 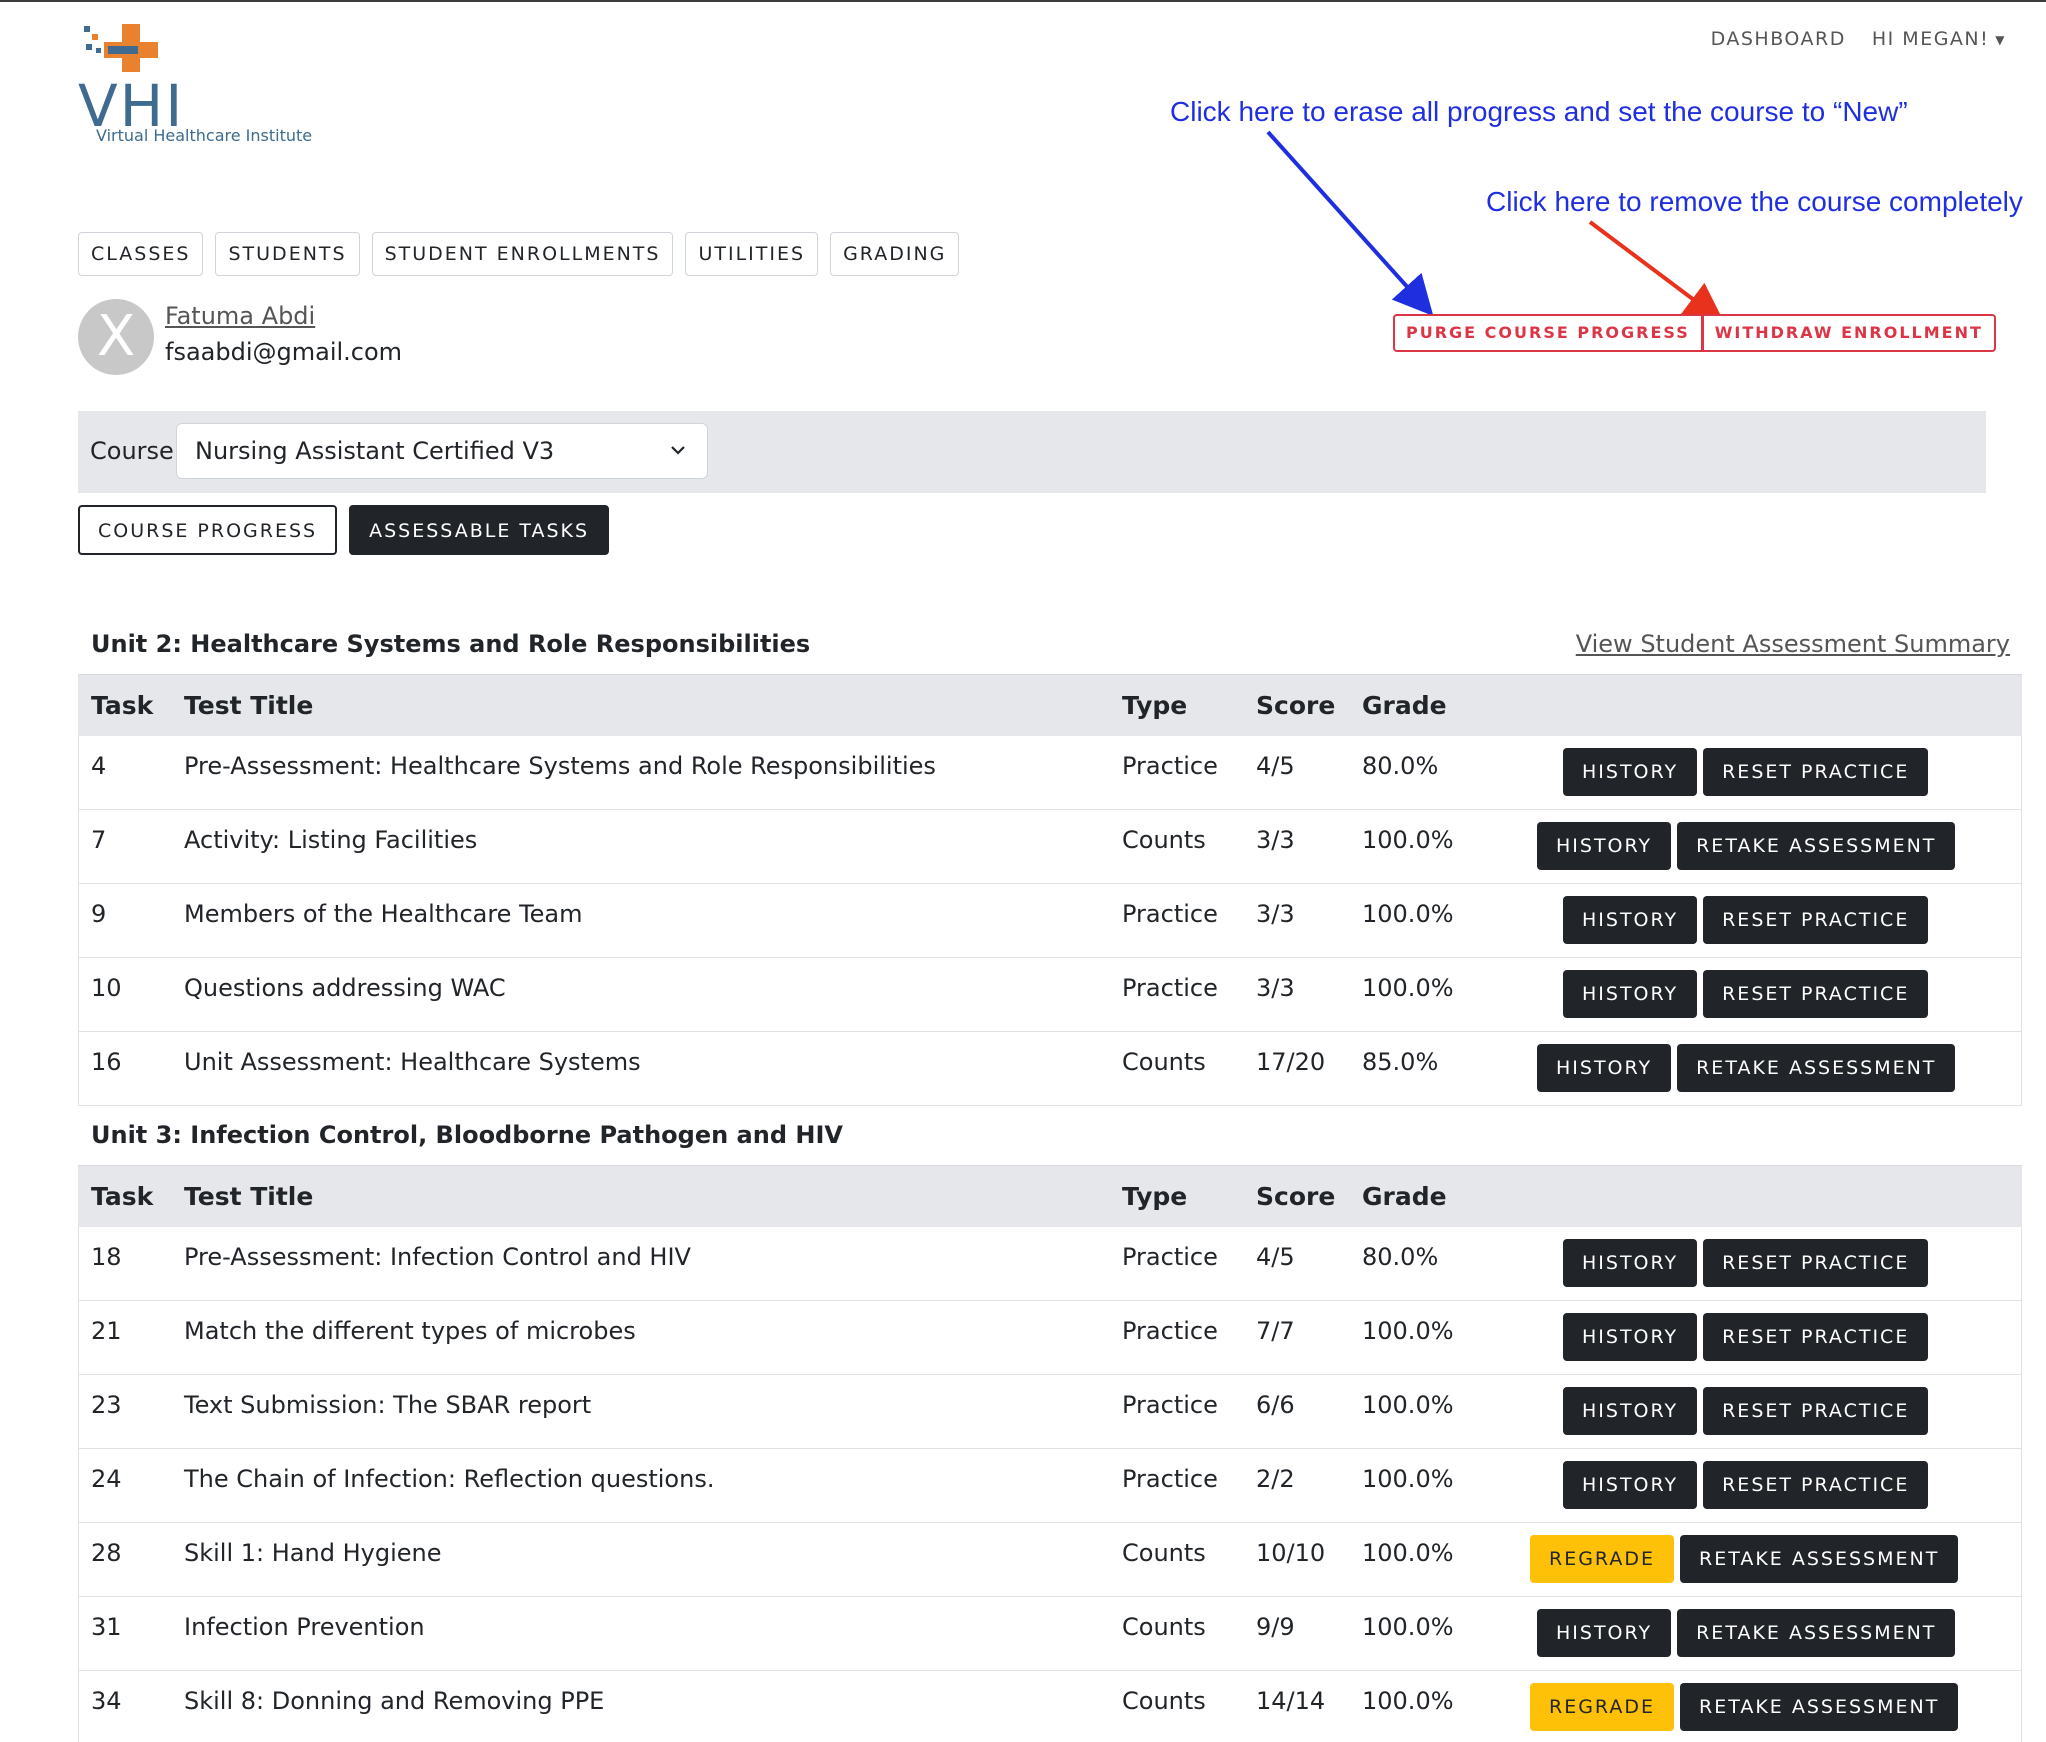 What do you see at coordinates (198, 85) in the screenshot?
I see `vhi-logo: VHI Virtual Healthcare Institute` at bounding box center [198, 85].